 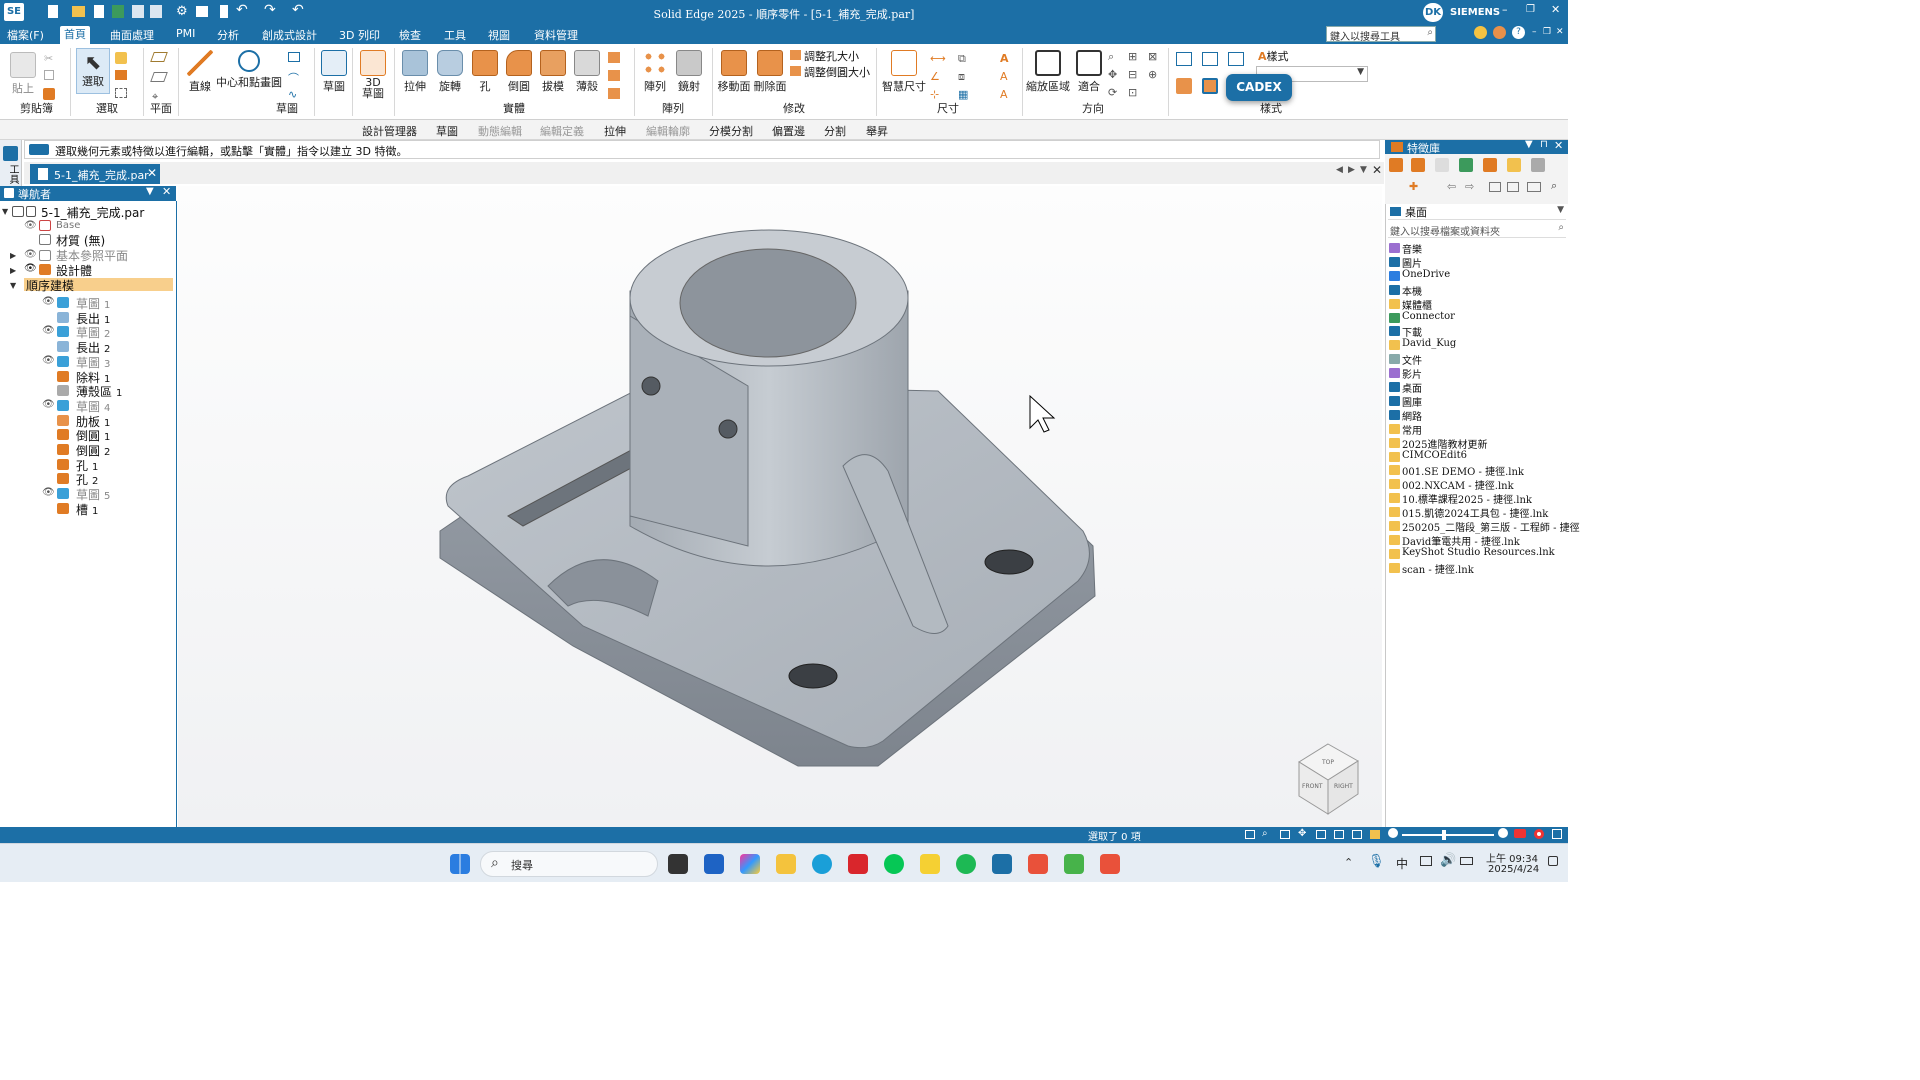 I want to click on library-item: CIMCOEdit6, so click(x=1434, y=455).